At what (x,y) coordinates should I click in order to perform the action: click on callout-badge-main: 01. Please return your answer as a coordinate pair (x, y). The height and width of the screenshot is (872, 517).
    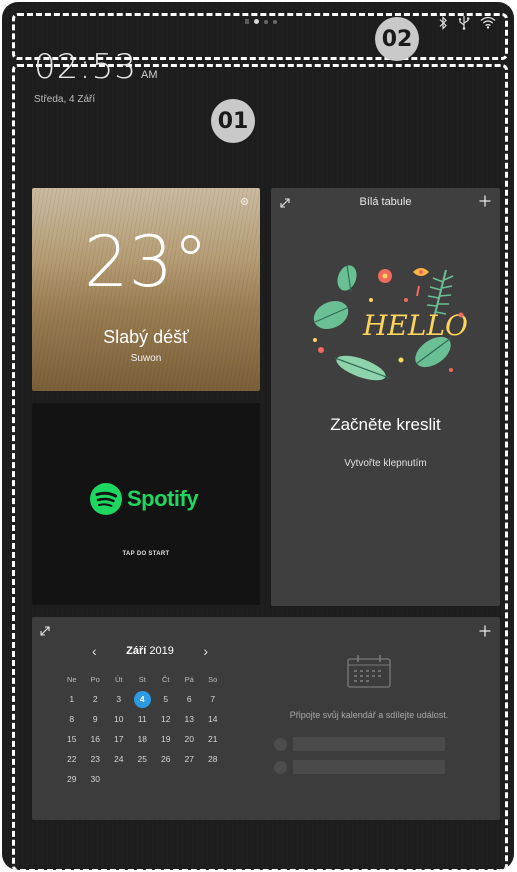
    Looking at the image, I should click on (233, 121).